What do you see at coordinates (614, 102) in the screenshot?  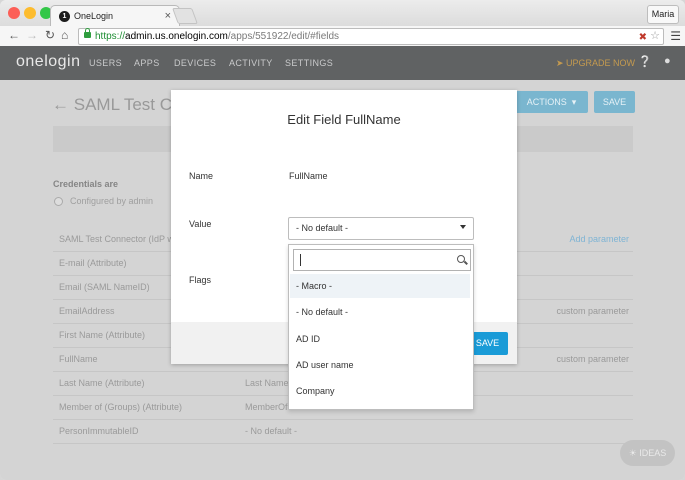 I see `page-save-button: SAVE` at bounding box center [614, 102].